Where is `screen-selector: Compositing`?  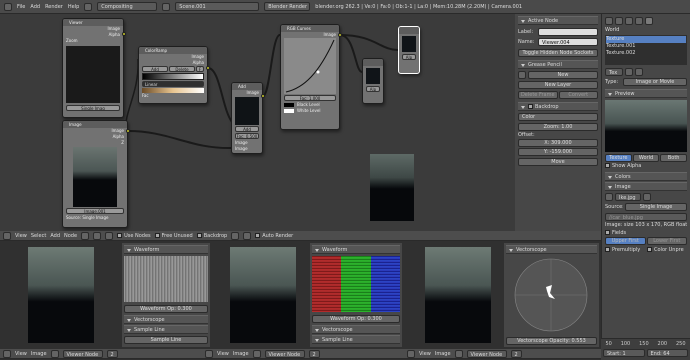
screen-selector: Compositing is located at coordinates (127, 6).